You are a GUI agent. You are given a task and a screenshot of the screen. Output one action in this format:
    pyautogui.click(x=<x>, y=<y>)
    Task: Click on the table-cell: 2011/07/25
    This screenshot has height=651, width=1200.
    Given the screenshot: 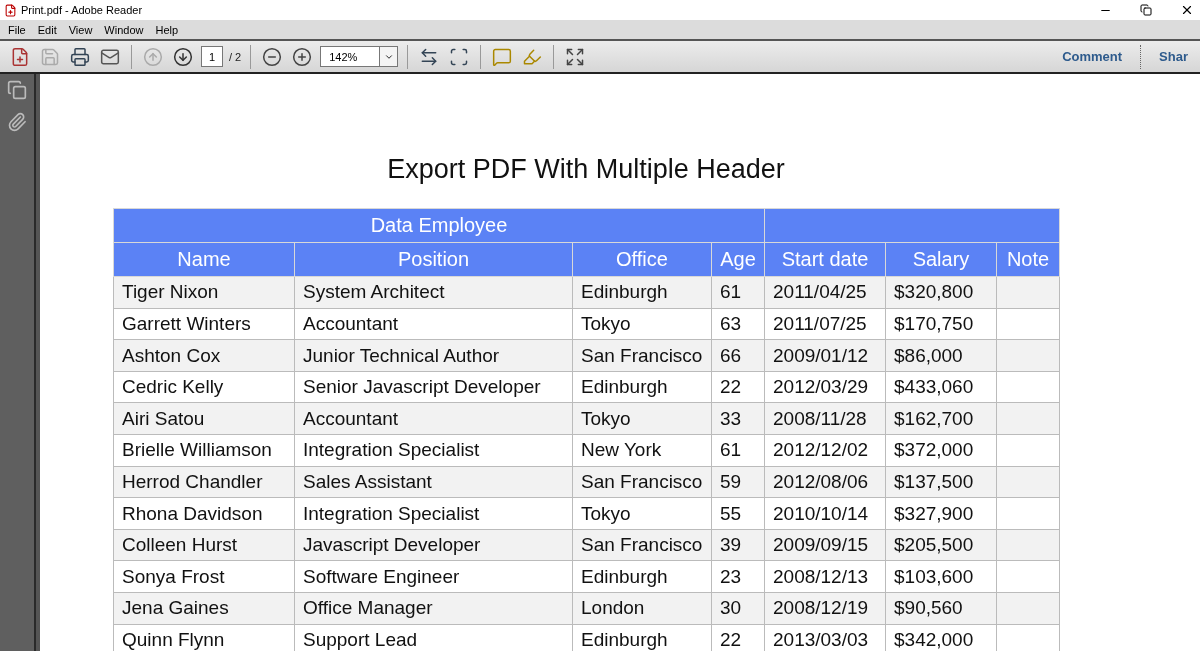 What is the action you would take?
    pyautogui.click(x=825, y=324)
    